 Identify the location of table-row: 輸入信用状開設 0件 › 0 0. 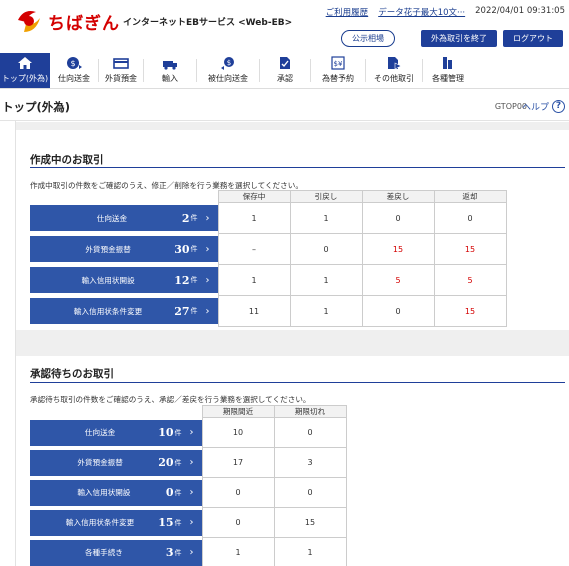
(188, 492).